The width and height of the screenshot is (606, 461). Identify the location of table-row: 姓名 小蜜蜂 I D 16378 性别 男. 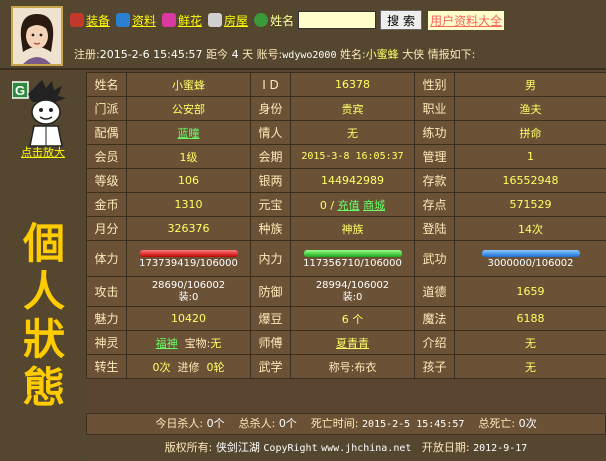
(346, 84).